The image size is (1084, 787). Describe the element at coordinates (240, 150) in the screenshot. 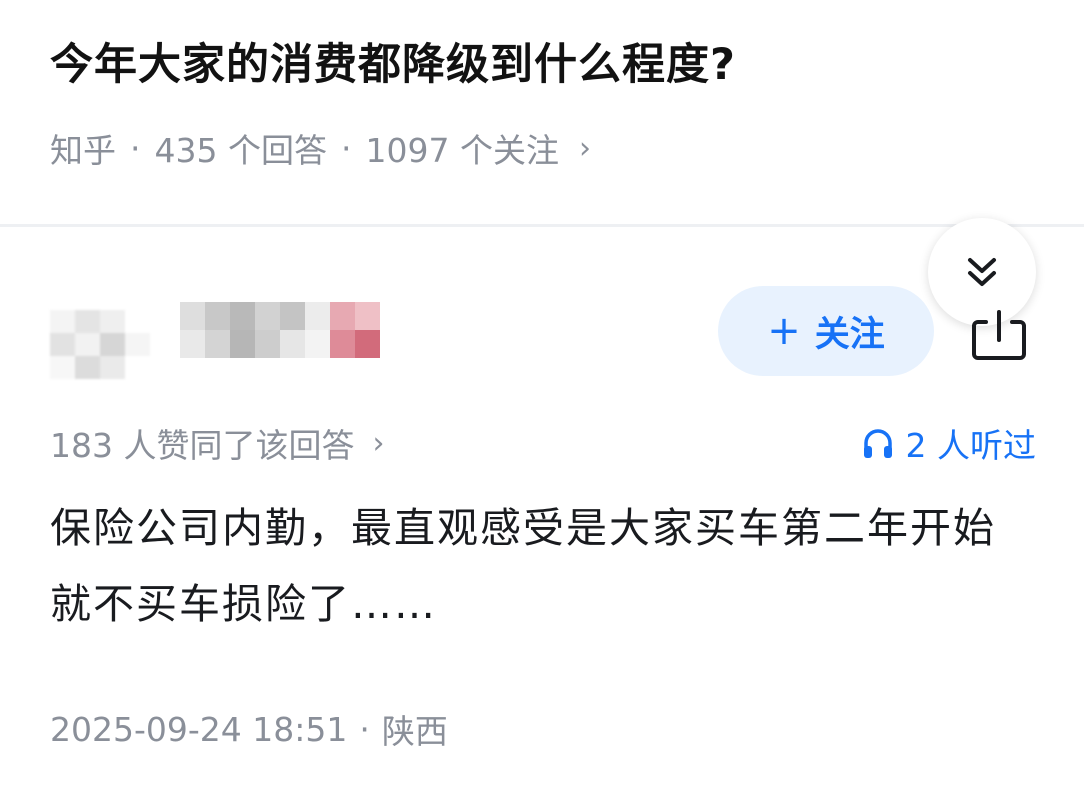

I see `answers-count: 435 个回答` at that location.